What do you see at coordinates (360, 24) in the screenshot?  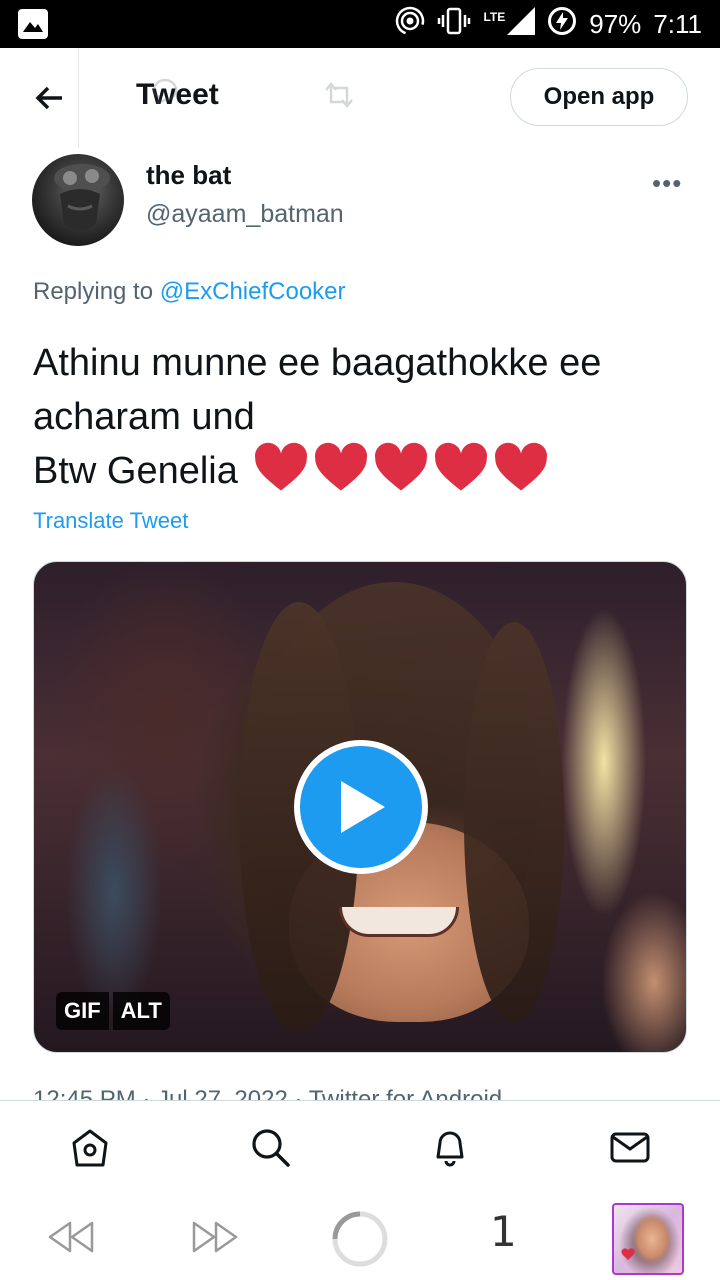 I see `status-bar: LTE 97% 7:11` at bounding box center [360, 24].